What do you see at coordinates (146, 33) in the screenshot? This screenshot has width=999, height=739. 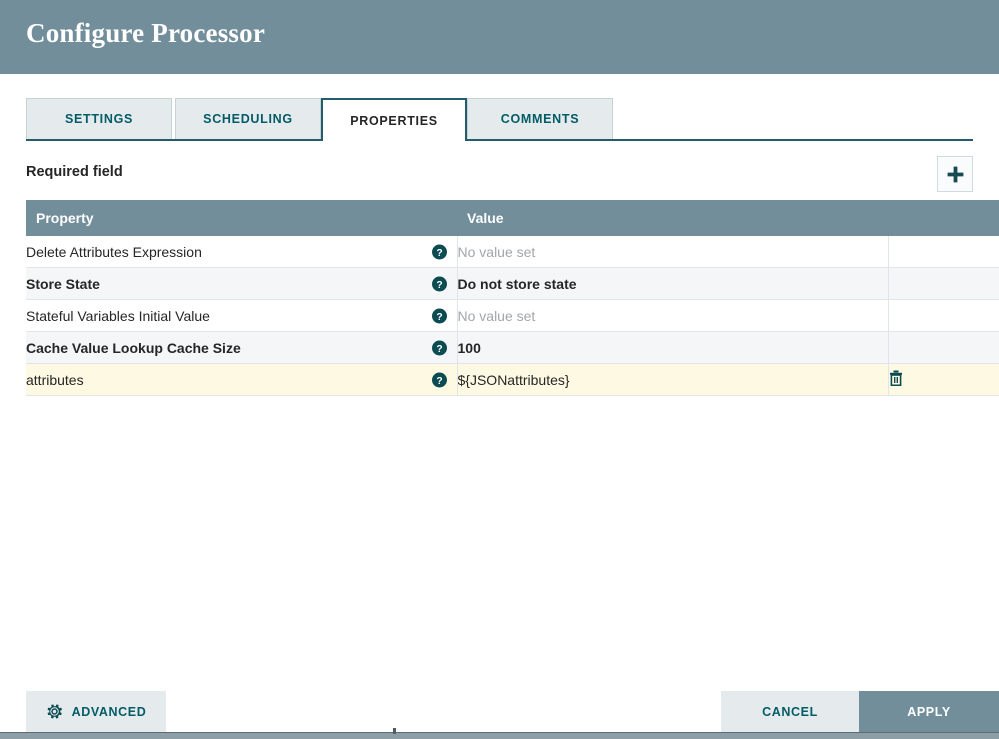 I see `page-title: Configure Processor` at bounding box center [146, 33].